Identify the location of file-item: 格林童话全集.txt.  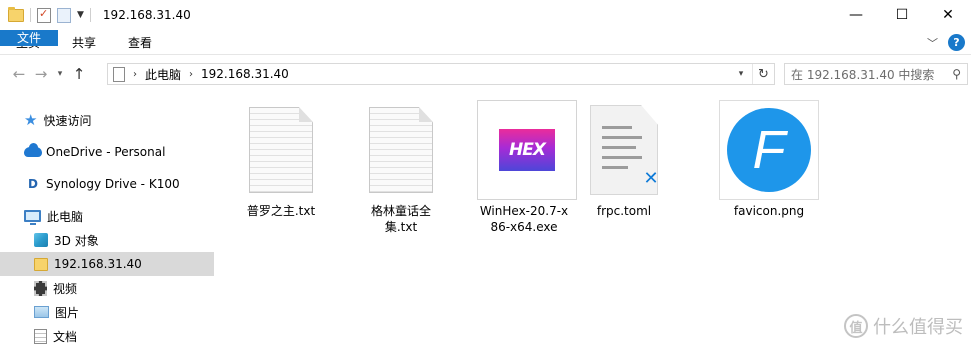
(401, 167).